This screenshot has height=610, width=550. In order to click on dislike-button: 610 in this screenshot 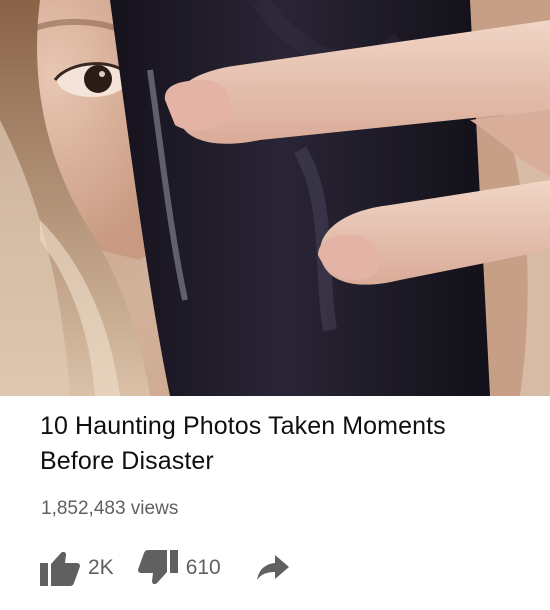, I will do `click(179, 568)`.